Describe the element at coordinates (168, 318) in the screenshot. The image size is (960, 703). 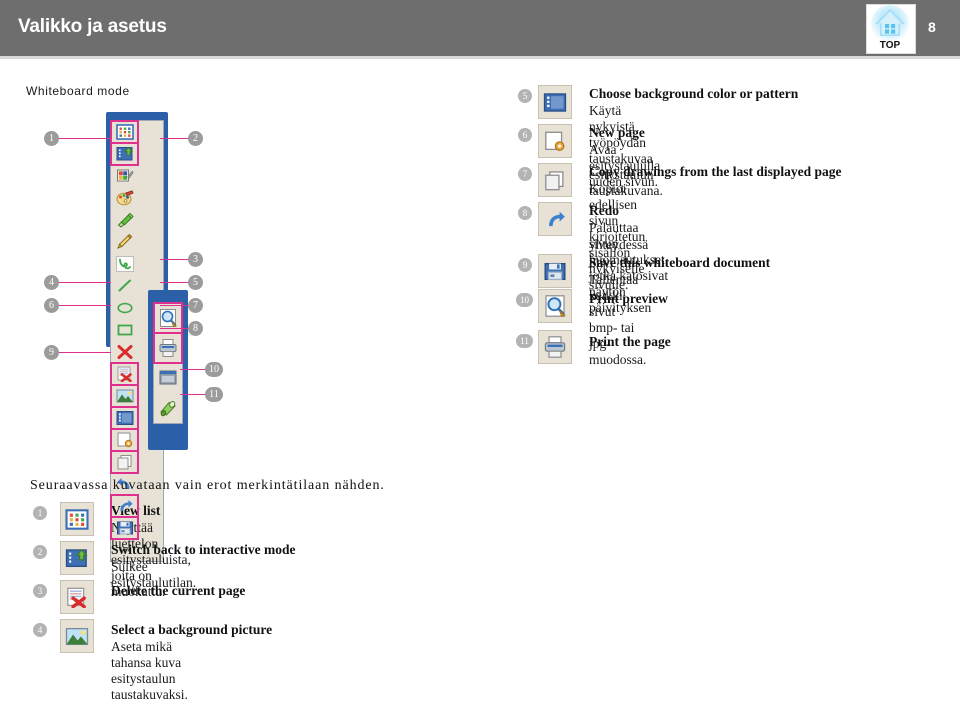
I see `toolbar-print-preview-icon` at that location.